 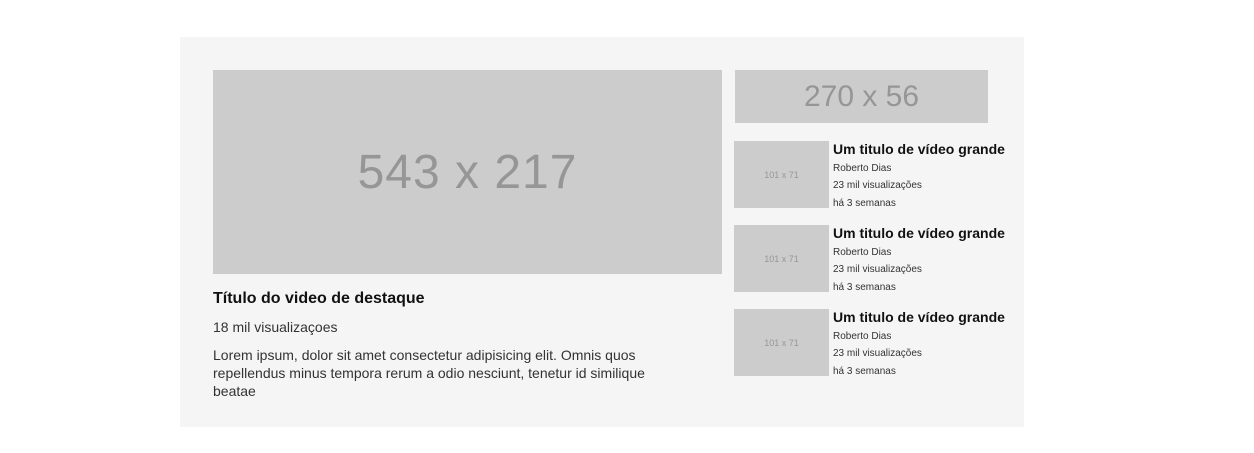 I want to click on featured-thumbnail-label: 543 x 217, so click(x=467, y=172).